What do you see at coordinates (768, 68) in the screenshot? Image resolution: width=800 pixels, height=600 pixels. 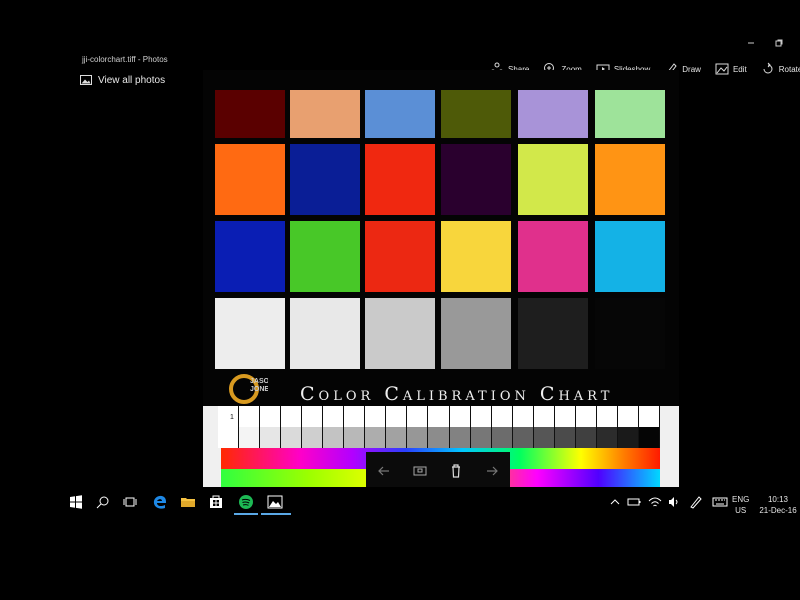 I see `rotate-icon` at bounding box center [768, 68].